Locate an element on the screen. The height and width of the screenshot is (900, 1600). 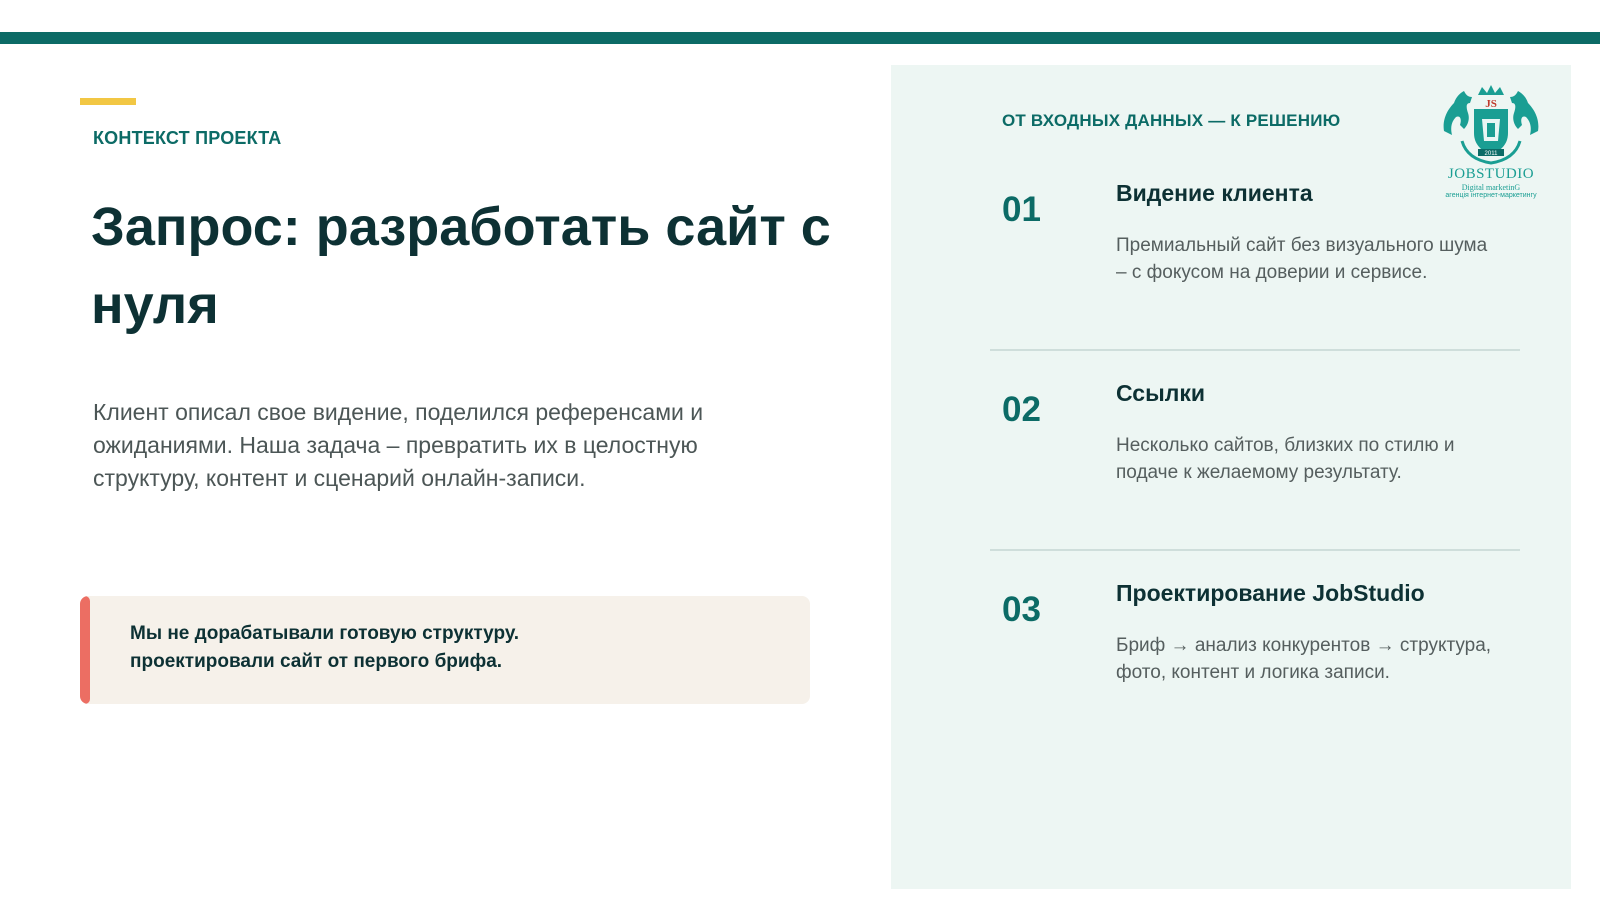
svg-text: JS is located at coordinates (1491, 104).